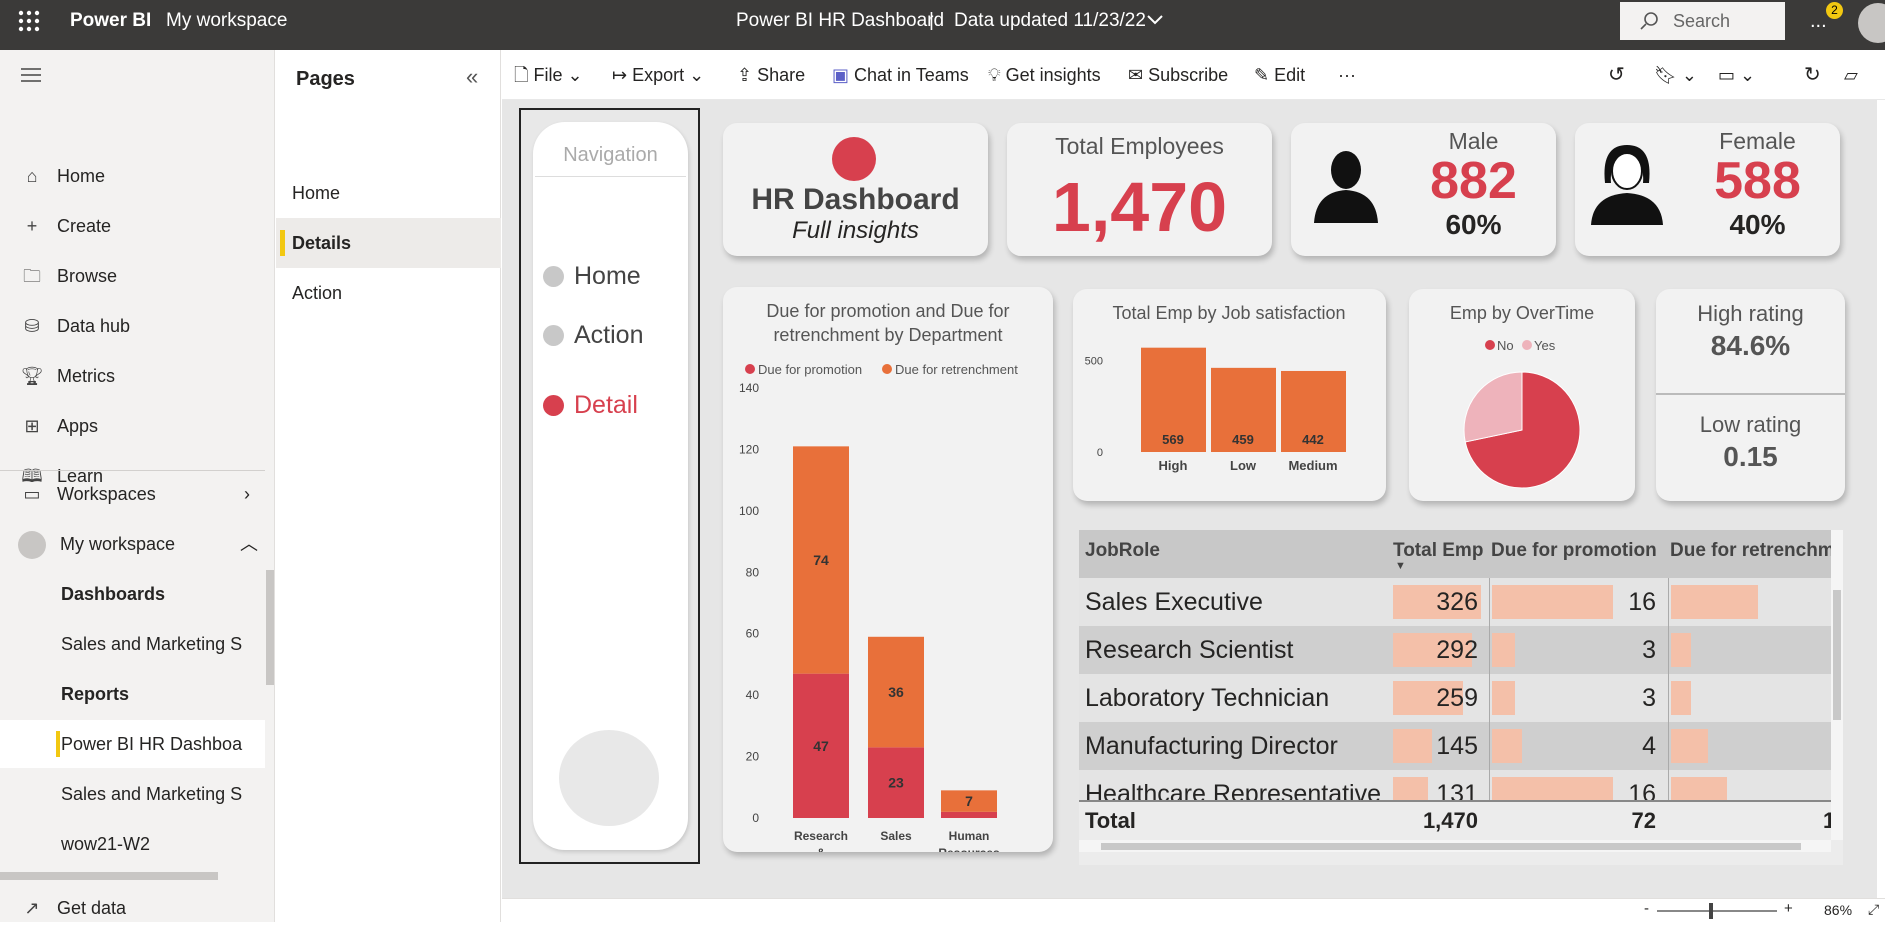 Image resolution: width=1885 pixels, height=932 pixels. I want to click on female-person-icon, so click(1627, 186).